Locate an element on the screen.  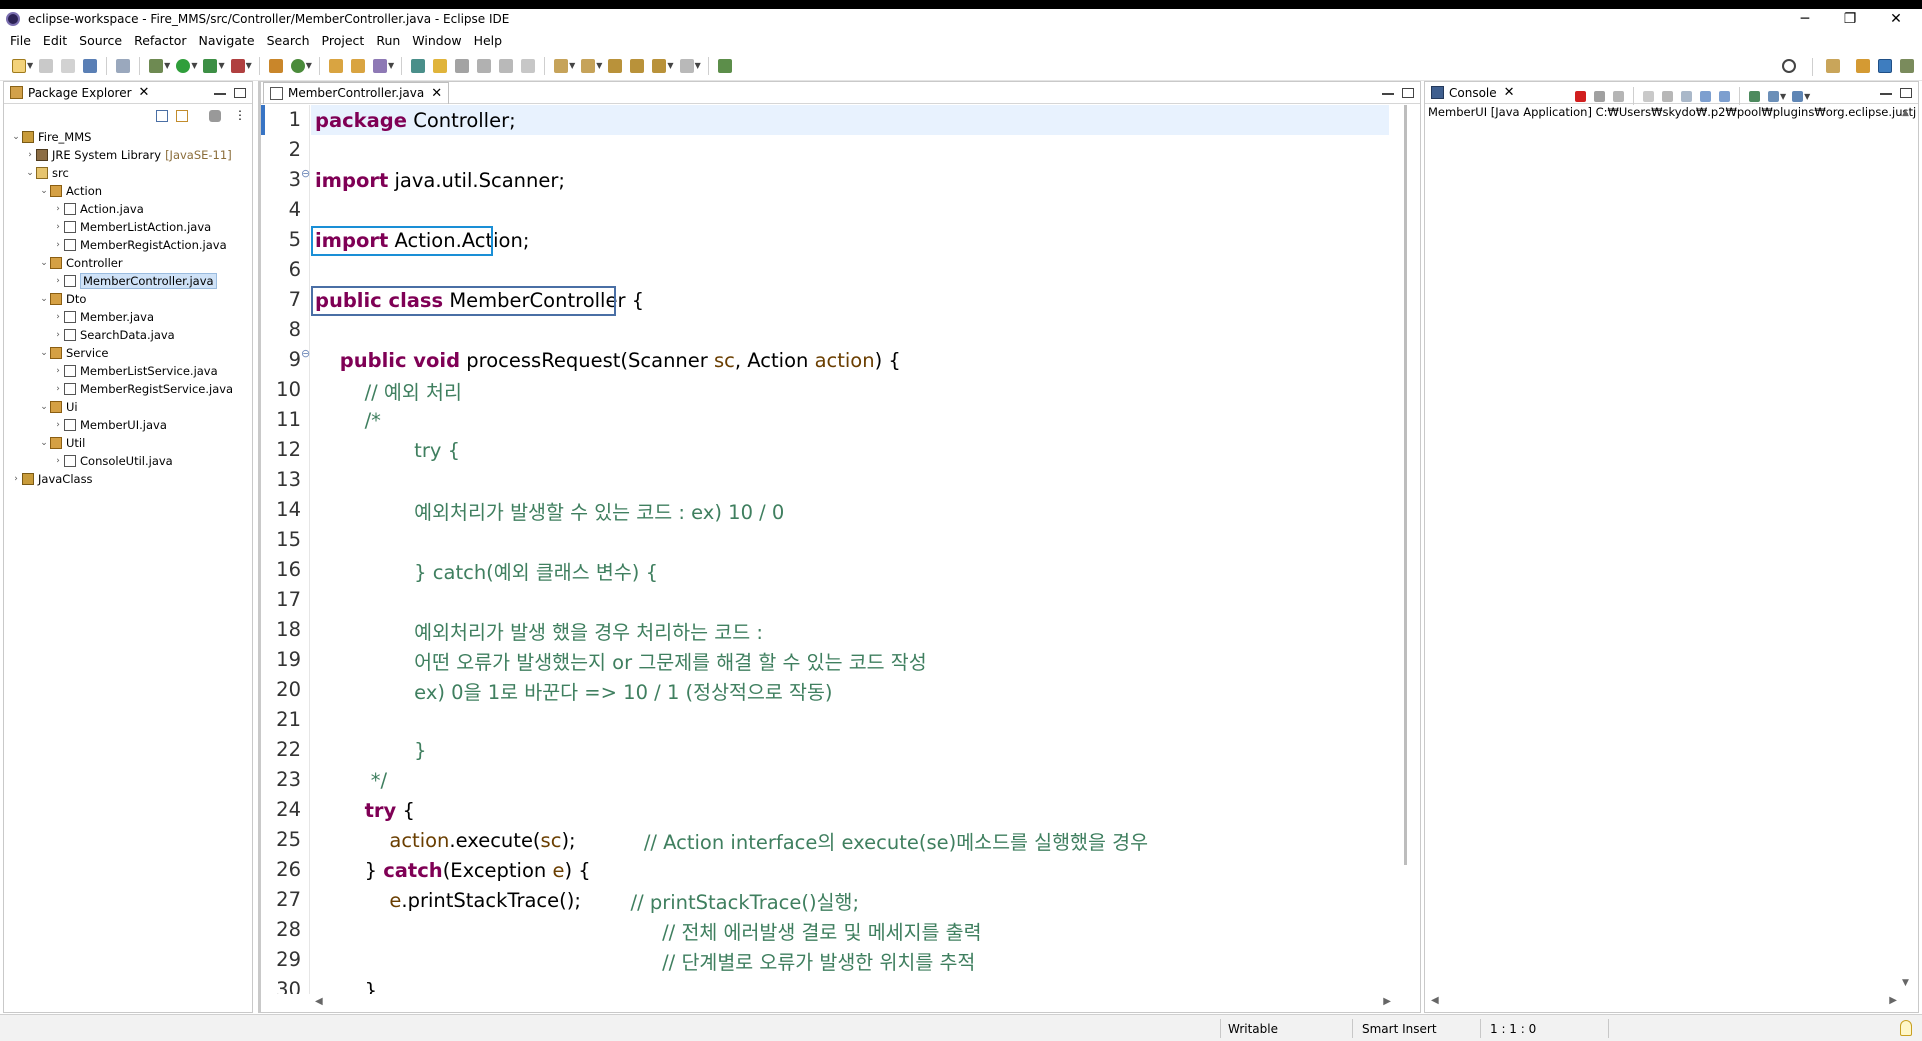
menu-project: Project is located at coordinates (343, 40).